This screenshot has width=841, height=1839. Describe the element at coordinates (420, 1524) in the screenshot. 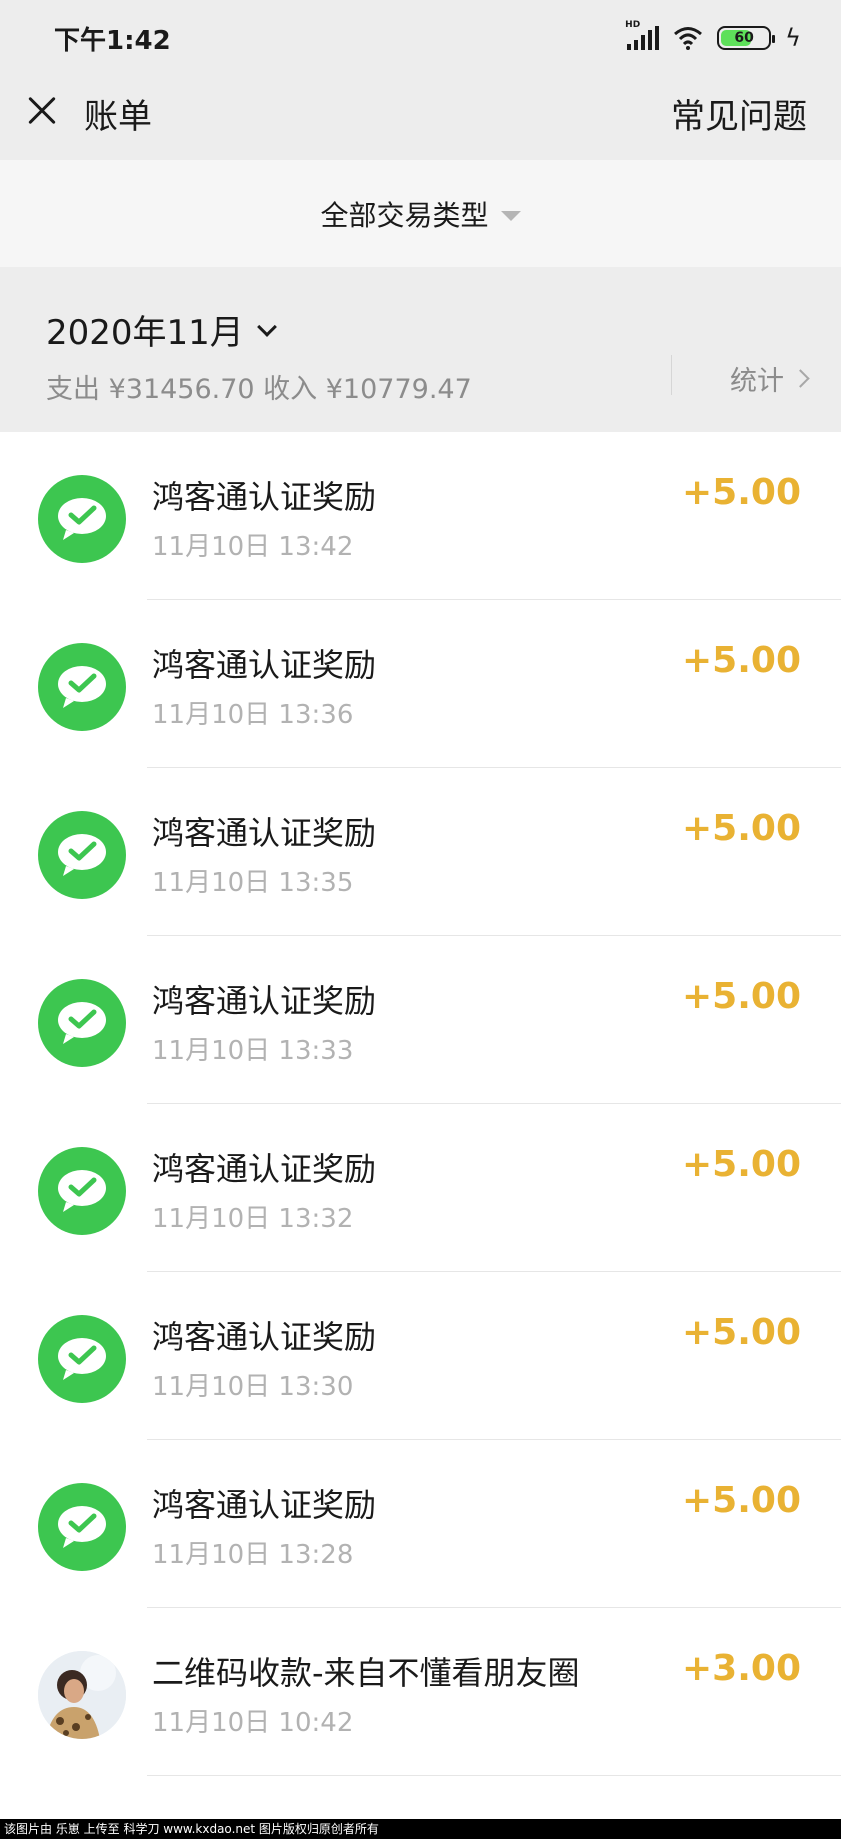

I see `transaction-row: 鸿客通认证奖励 11月10日 13:28 +5.00` at that location.